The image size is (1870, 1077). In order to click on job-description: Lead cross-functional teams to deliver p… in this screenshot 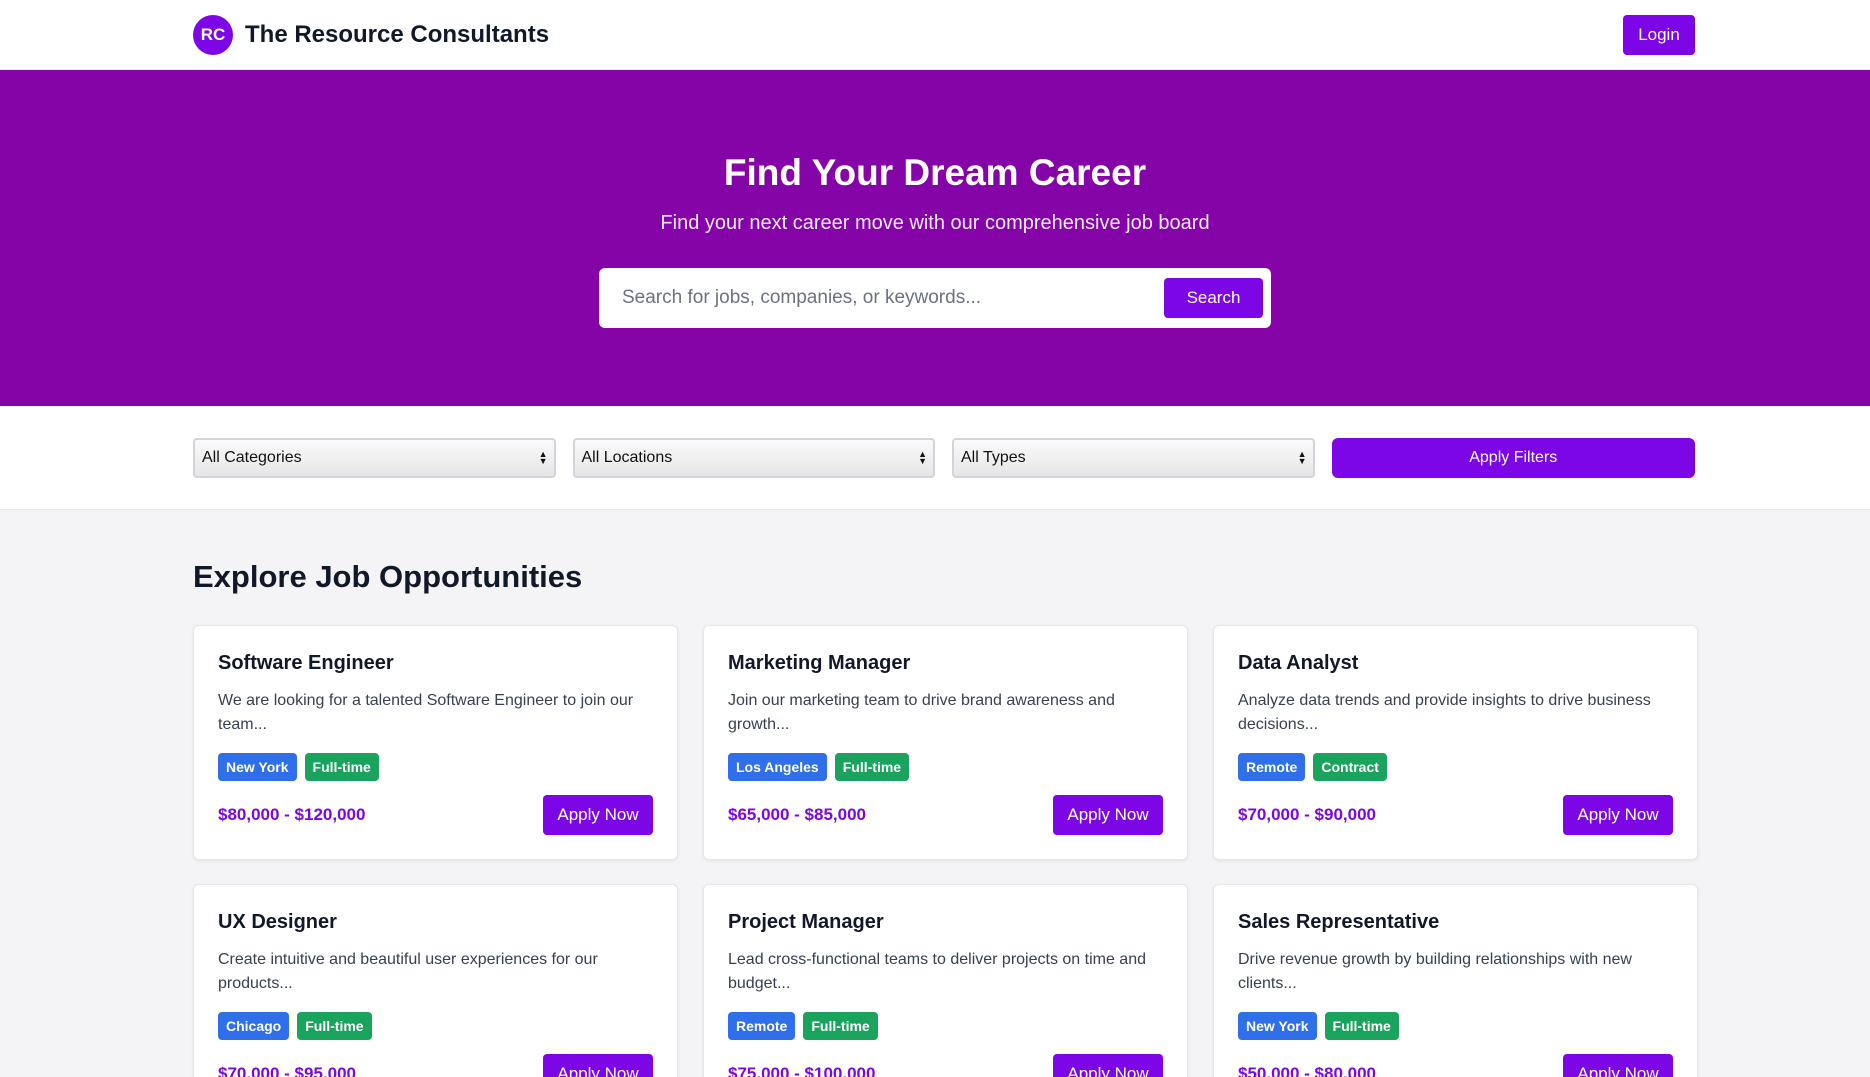, I will do `click(937, 971)`.